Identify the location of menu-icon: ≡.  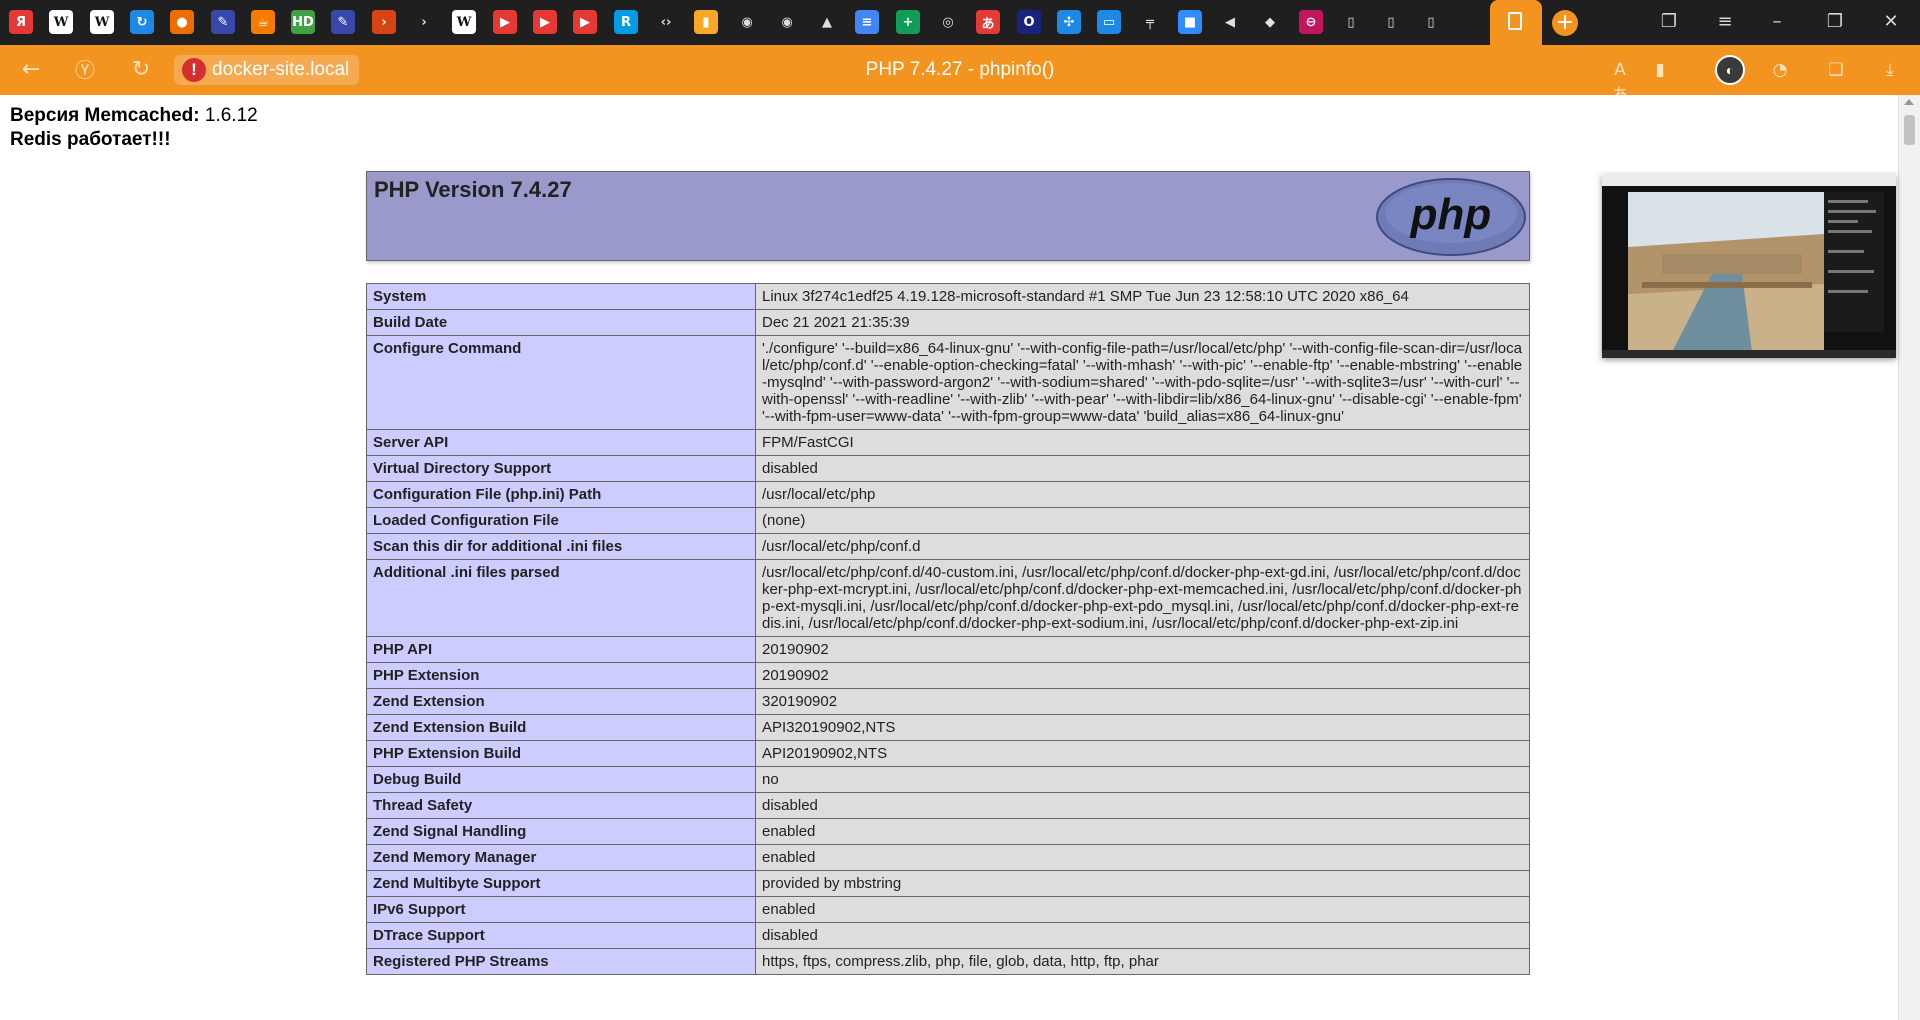
(1725, 22).